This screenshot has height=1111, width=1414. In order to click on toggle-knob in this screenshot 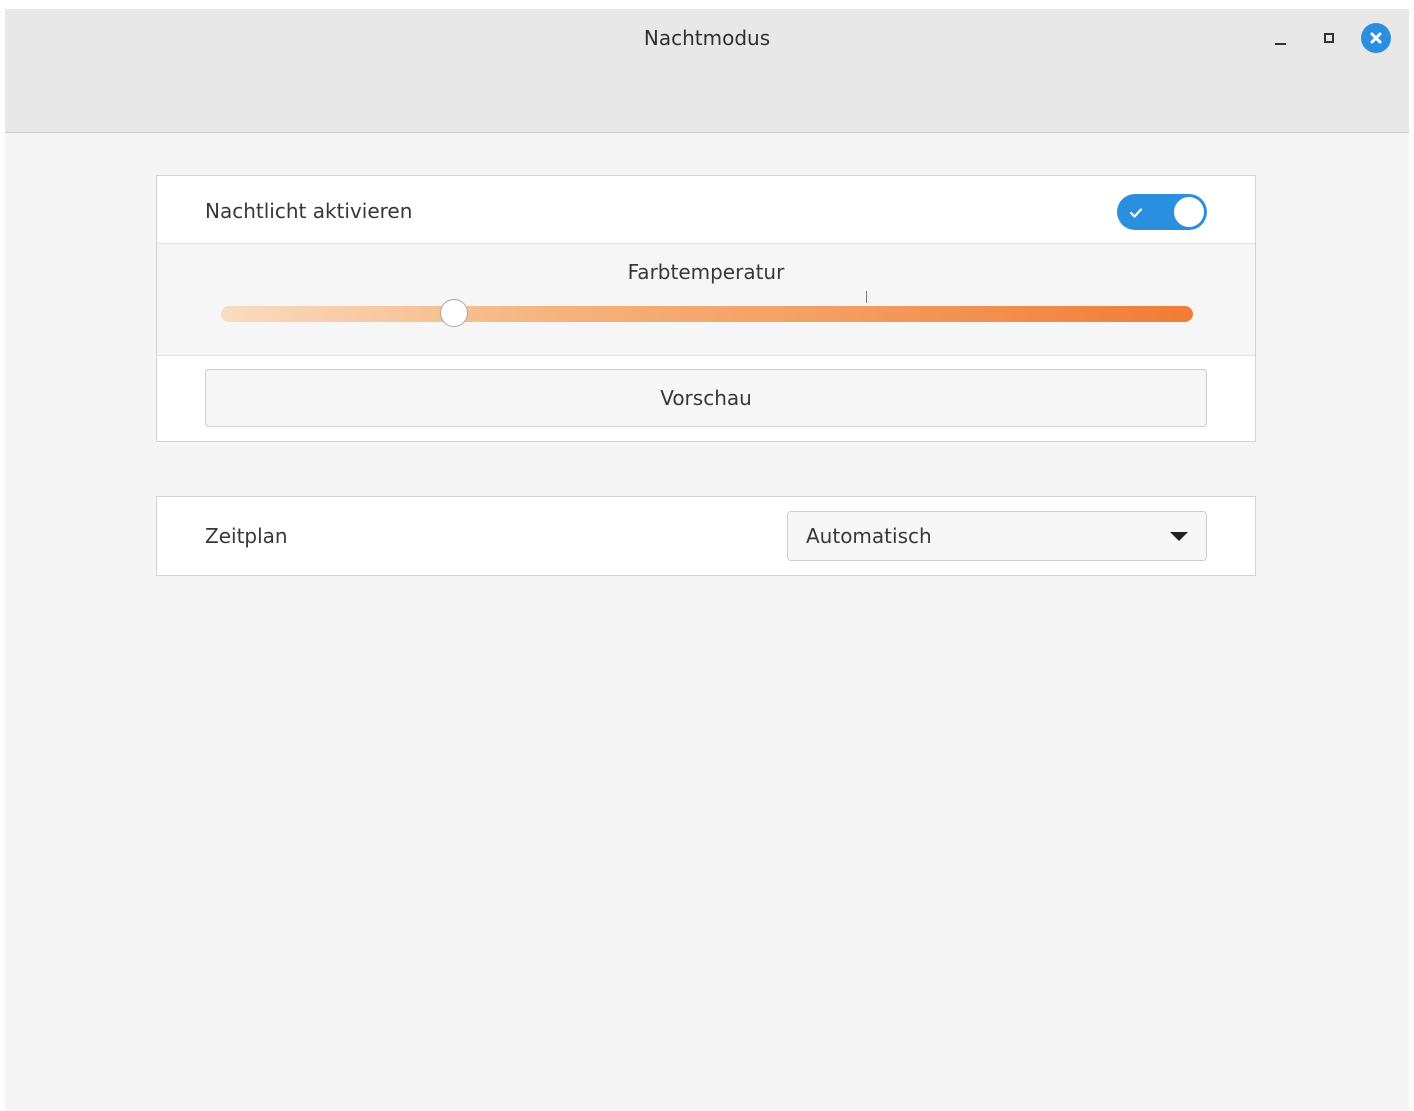, I will do `click(1189, 212)`.